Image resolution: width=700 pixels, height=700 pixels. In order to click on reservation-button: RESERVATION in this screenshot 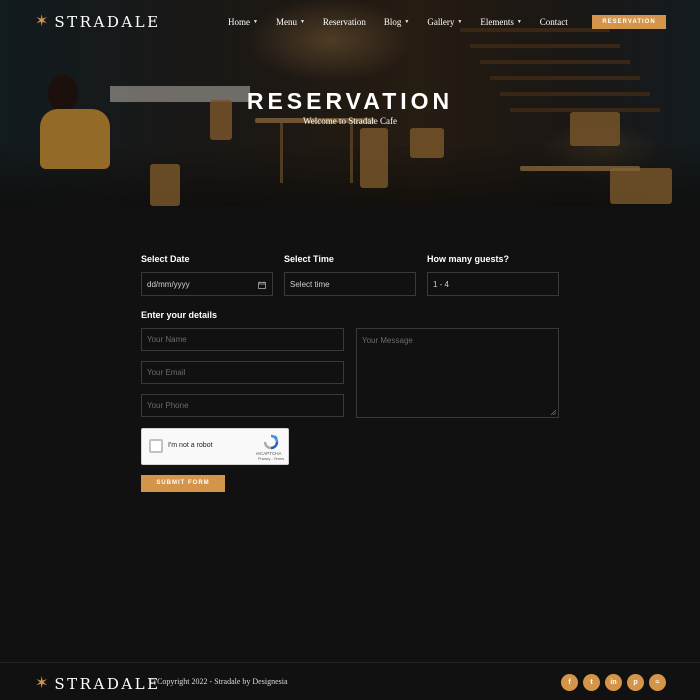, I will do `click(629, 22)`.